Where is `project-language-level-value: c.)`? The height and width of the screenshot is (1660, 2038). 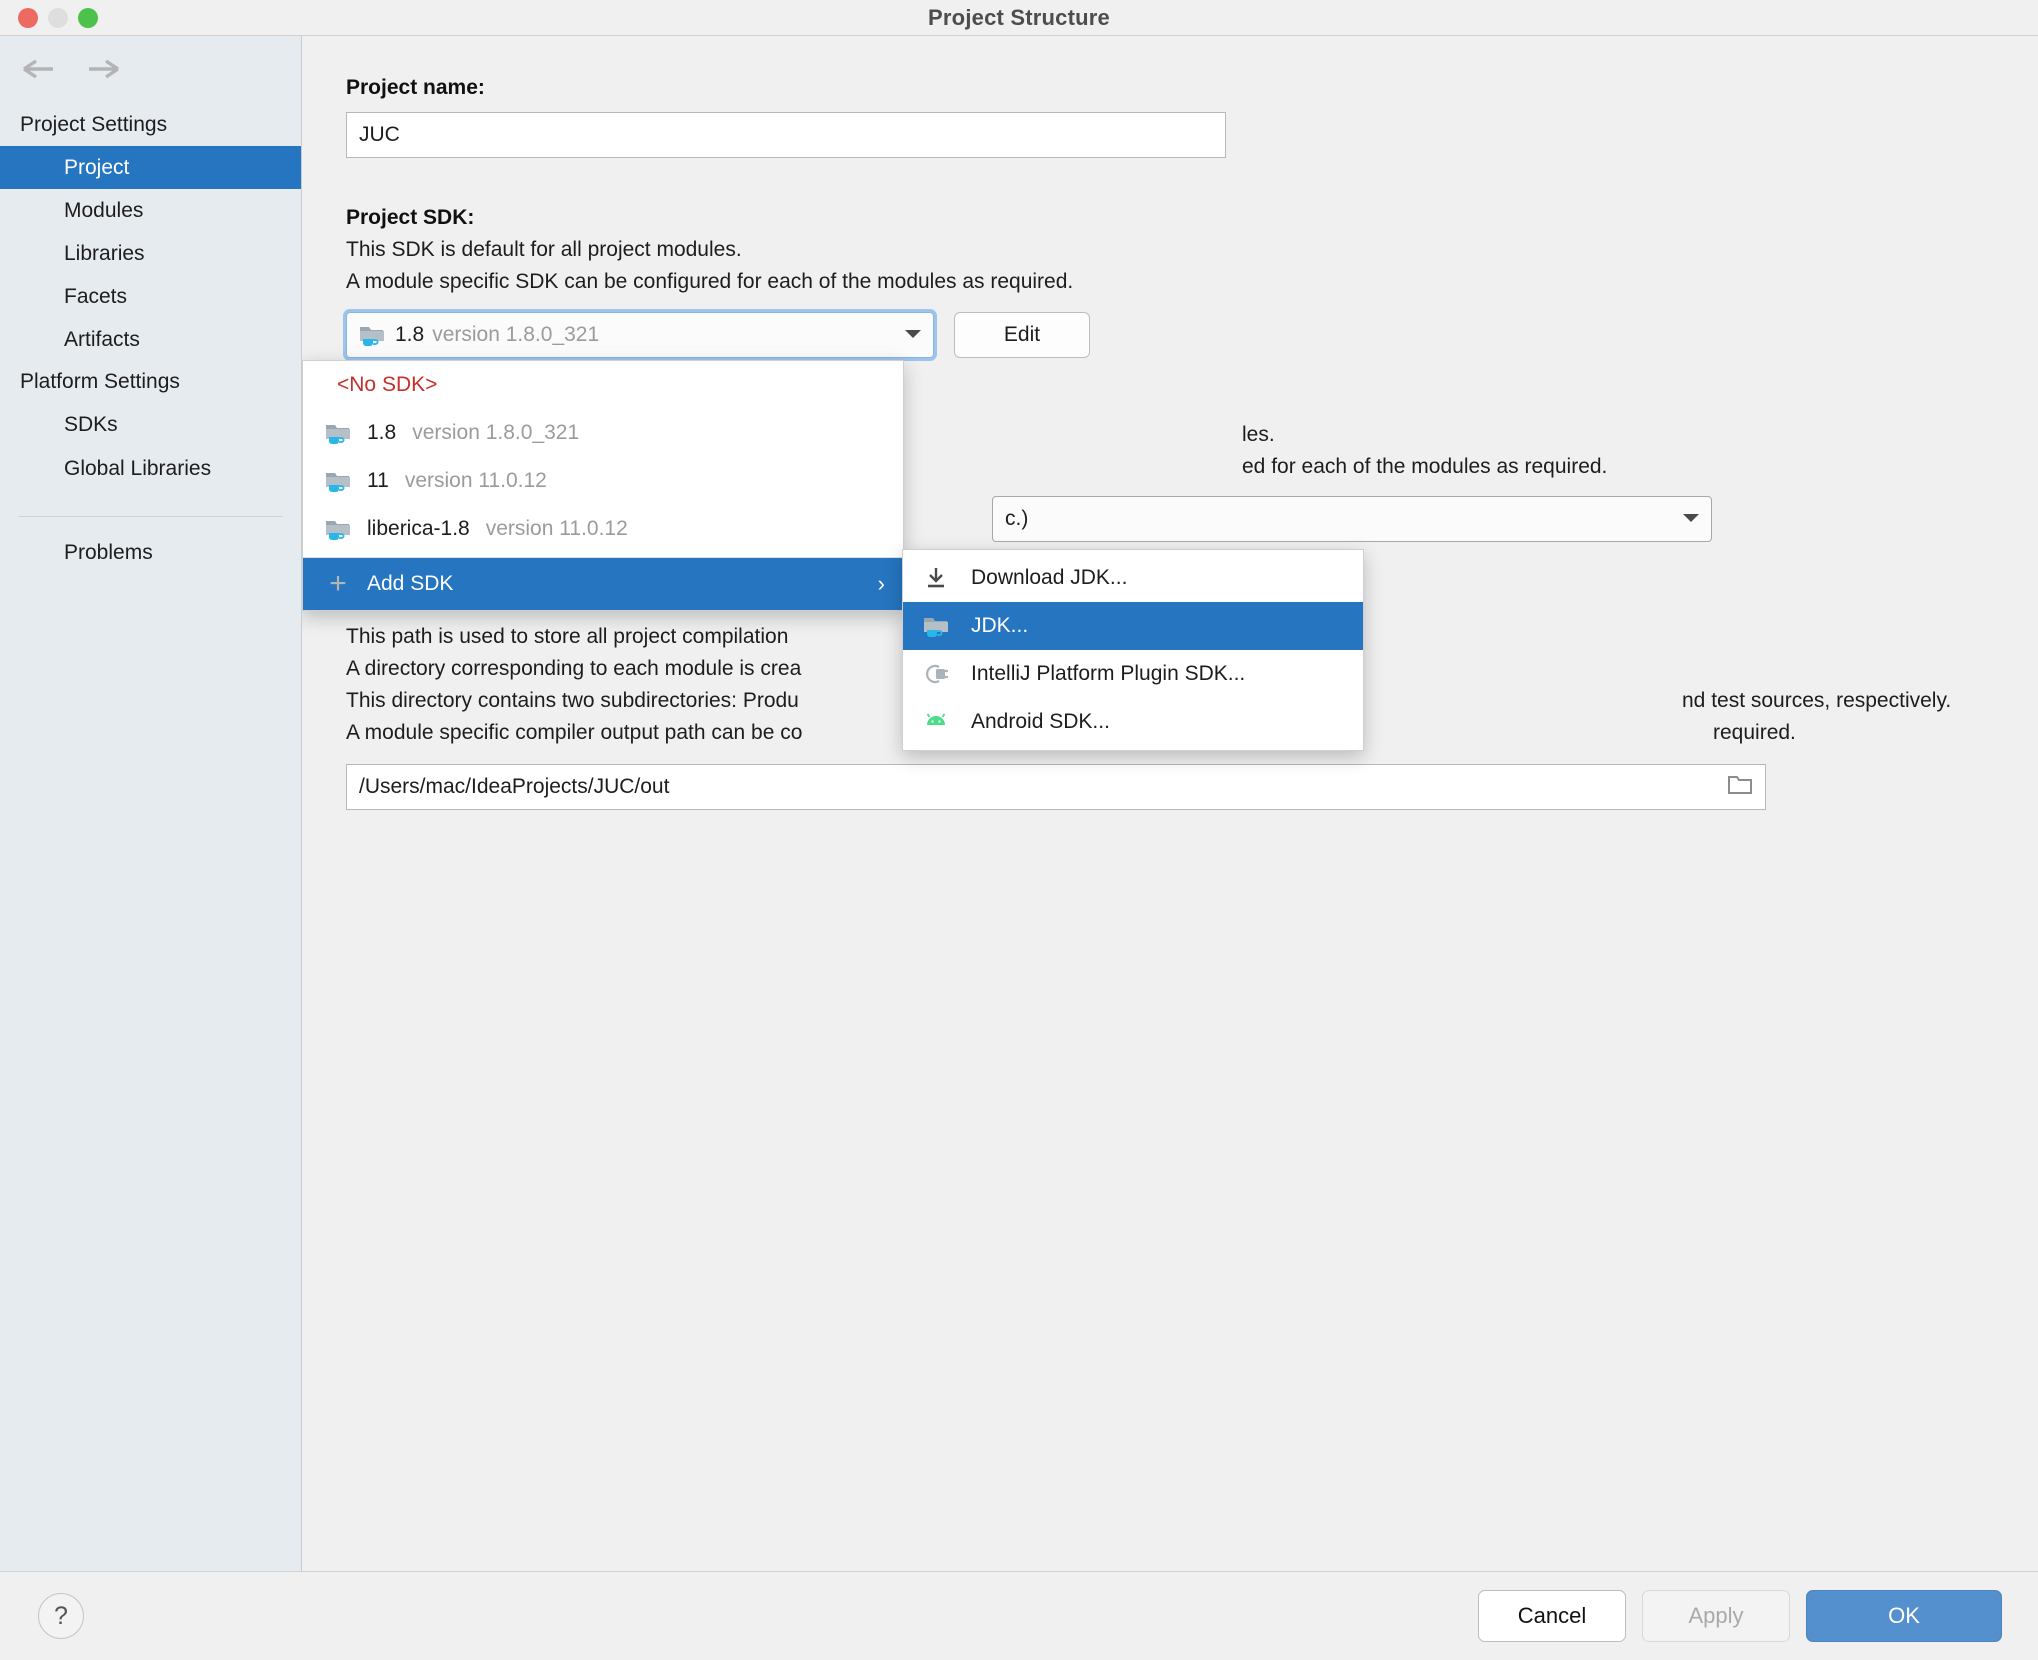 project-language-level-value: c.) is located at coordinates (1017, 518).